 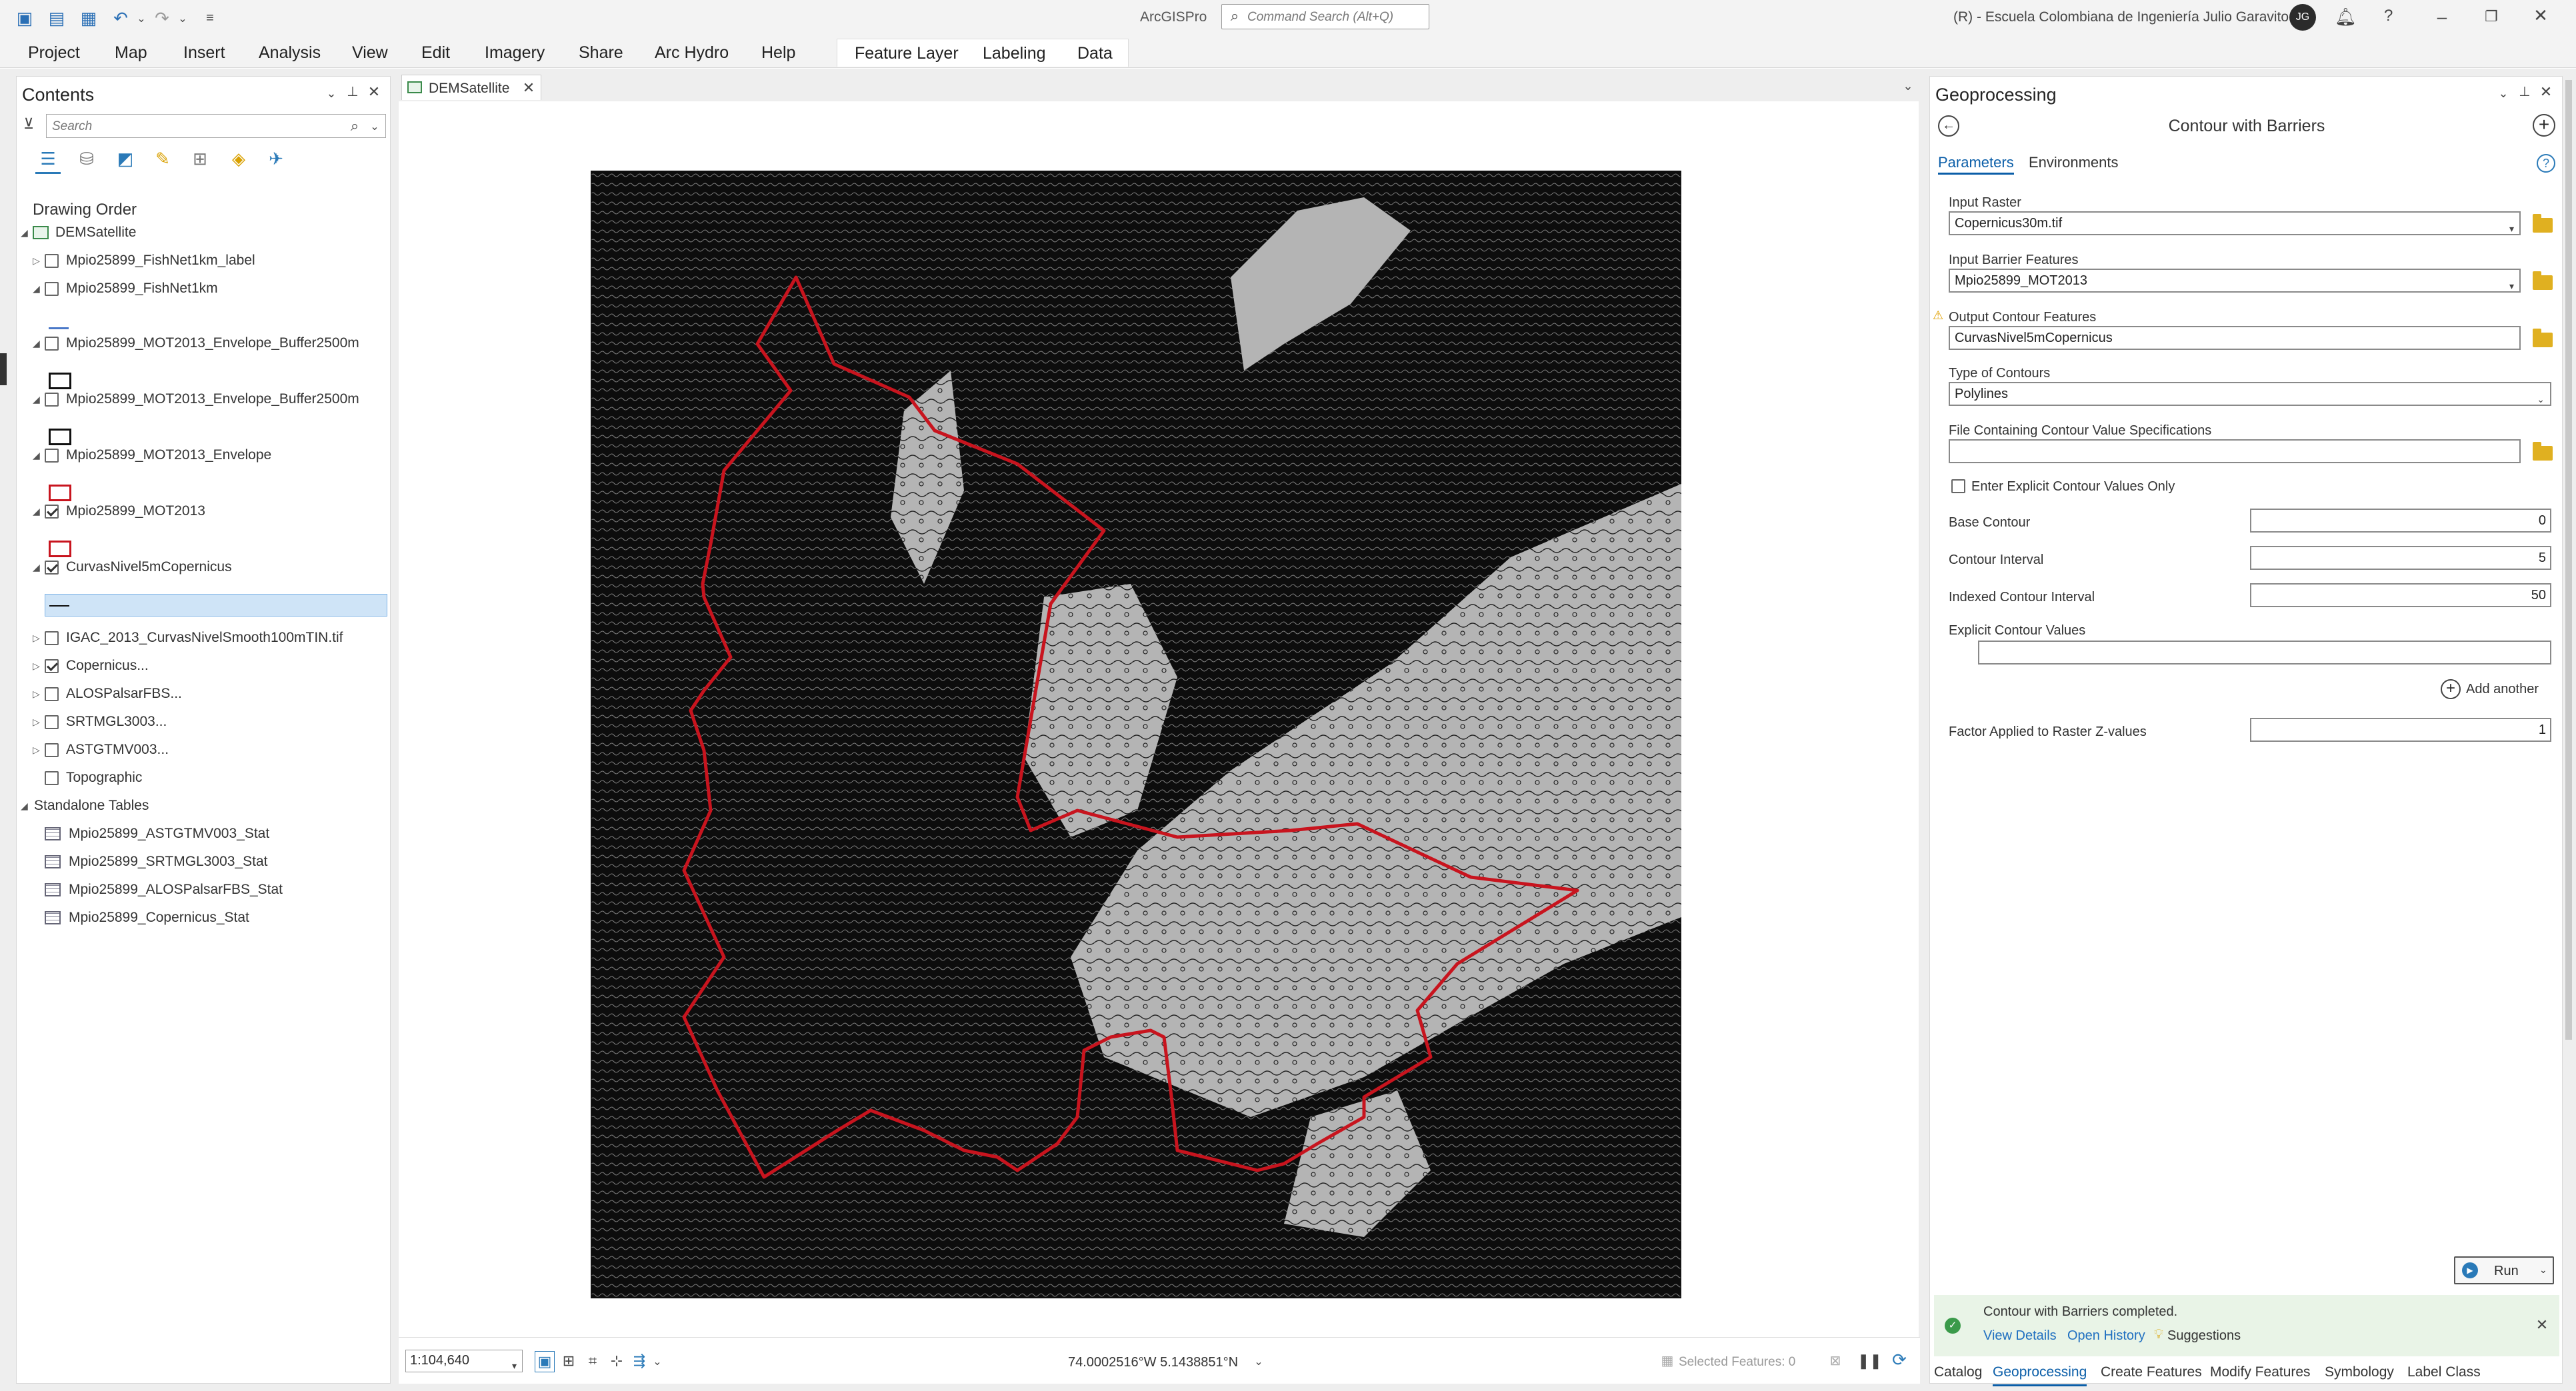 I want to click on search-icon: ⌕, so click(x=355, y=126).